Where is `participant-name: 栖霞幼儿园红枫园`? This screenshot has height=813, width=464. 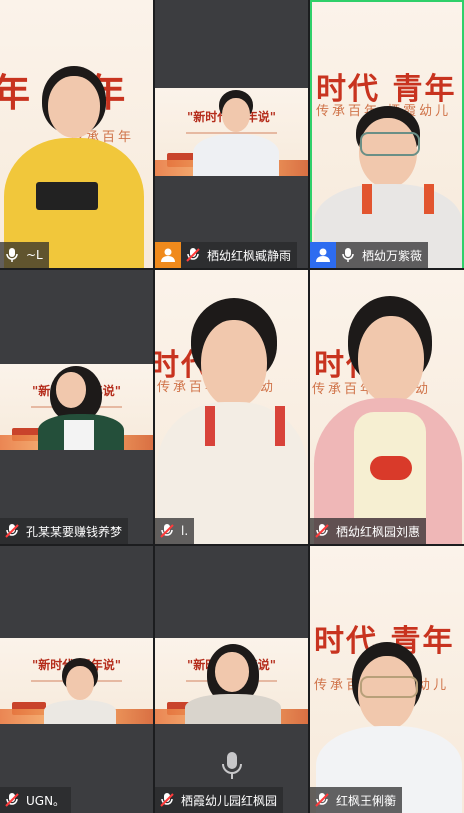 participant-name: 栖霞幼儿园红枫园 is located at coordinates (229, 800).